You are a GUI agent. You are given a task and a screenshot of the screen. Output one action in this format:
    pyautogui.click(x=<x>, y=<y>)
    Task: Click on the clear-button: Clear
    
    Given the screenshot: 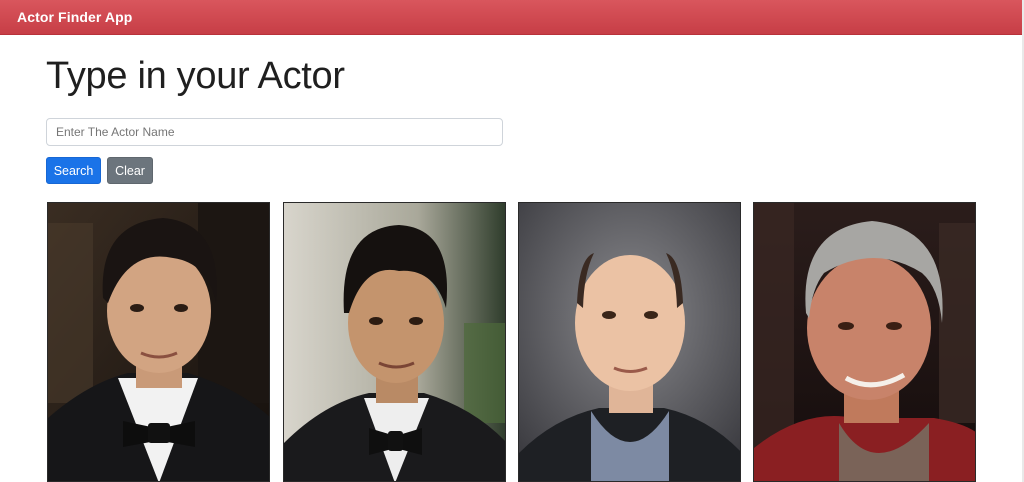 What is the action you would take?
    pyautogui.click(x=130, y=170)
    